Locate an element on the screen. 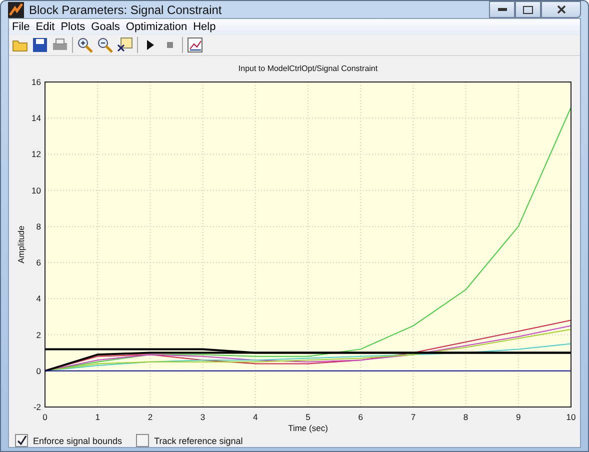 The image size is (589, 452). x-tick-label: 8 is located at coordinates (465, 417).